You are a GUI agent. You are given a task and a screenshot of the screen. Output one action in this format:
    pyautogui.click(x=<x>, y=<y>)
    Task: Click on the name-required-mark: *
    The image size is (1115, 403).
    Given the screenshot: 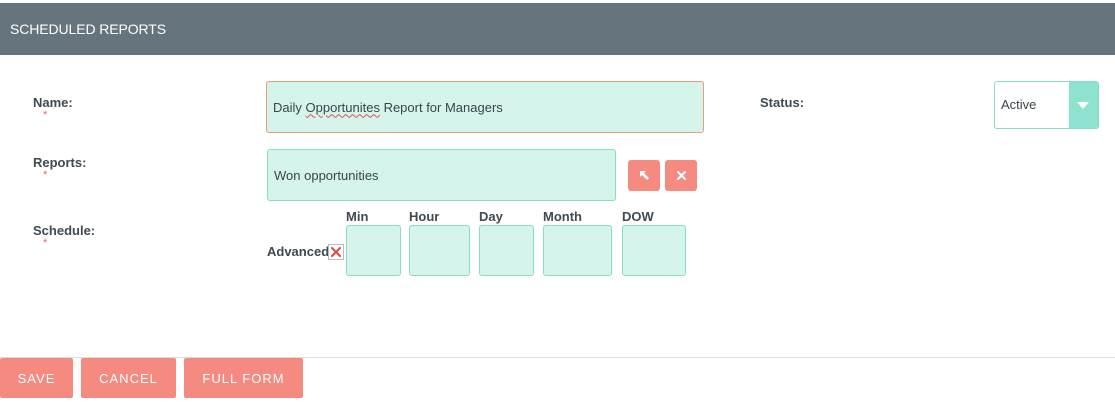 What is the action you would take?
    pyautogui.click(x=45, y=115)
    